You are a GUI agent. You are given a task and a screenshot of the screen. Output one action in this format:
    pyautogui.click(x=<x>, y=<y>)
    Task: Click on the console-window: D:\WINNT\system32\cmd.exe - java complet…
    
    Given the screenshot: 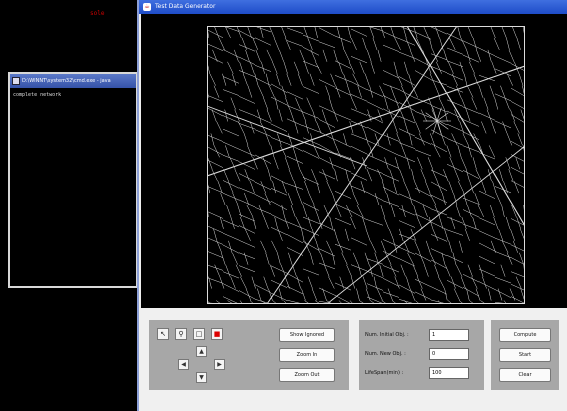 What is the action you would take?
    pyautogui.click(x=73, y=180)
    